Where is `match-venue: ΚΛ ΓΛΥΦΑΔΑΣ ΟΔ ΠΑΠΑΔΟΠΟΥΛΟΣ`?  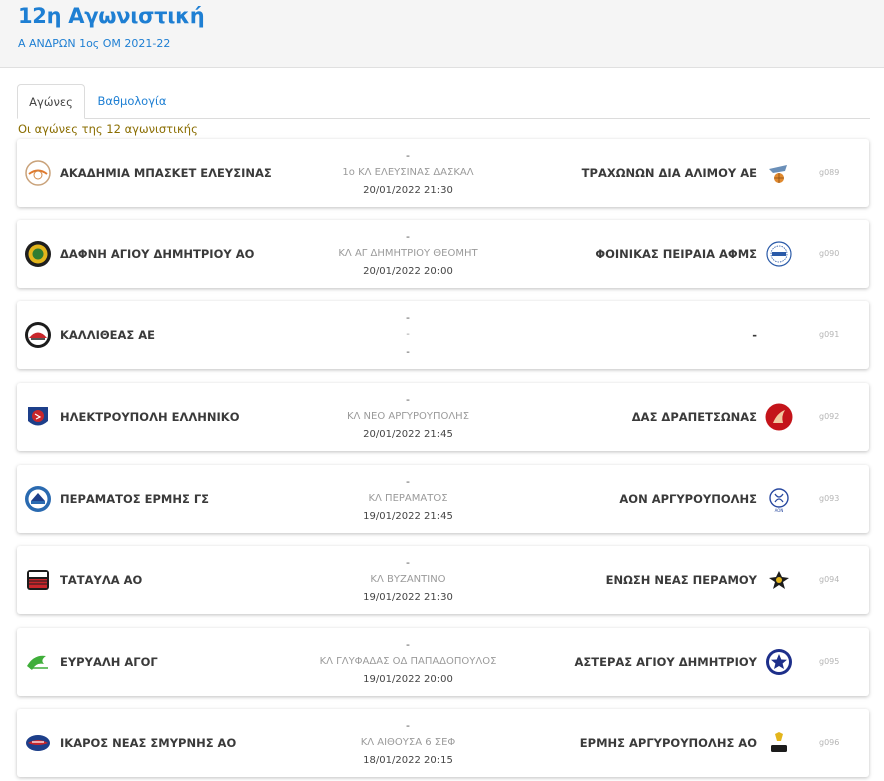 match-venue: ΚΛ ΓΛΥΦΑΔΑΣ ΟΔ ΠΑΠΑΔΟΠΟΥΛΟΣ is located at coordinates (408, 661).